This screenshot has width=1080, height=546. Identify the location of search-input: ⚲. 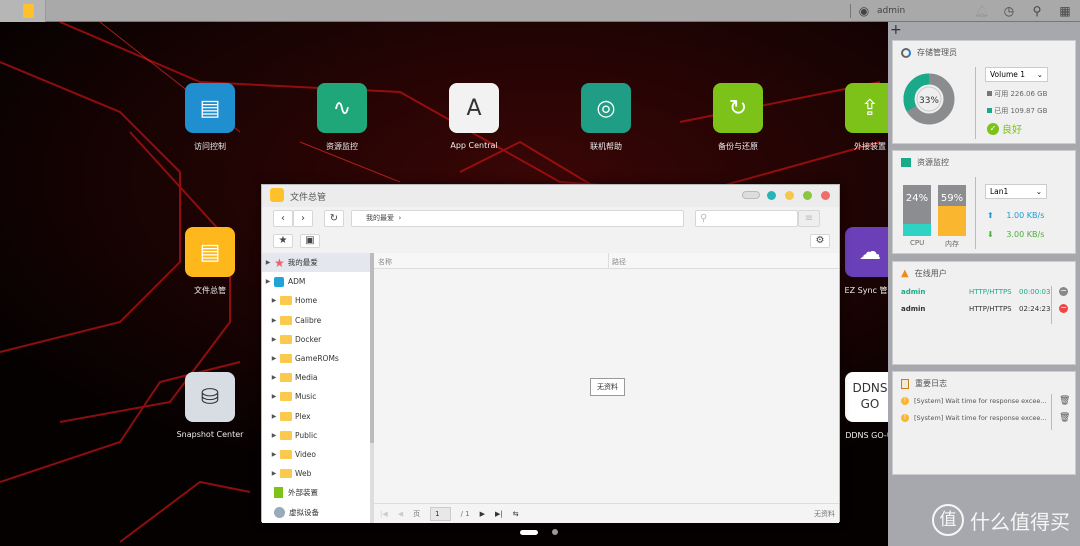
(746, 218).